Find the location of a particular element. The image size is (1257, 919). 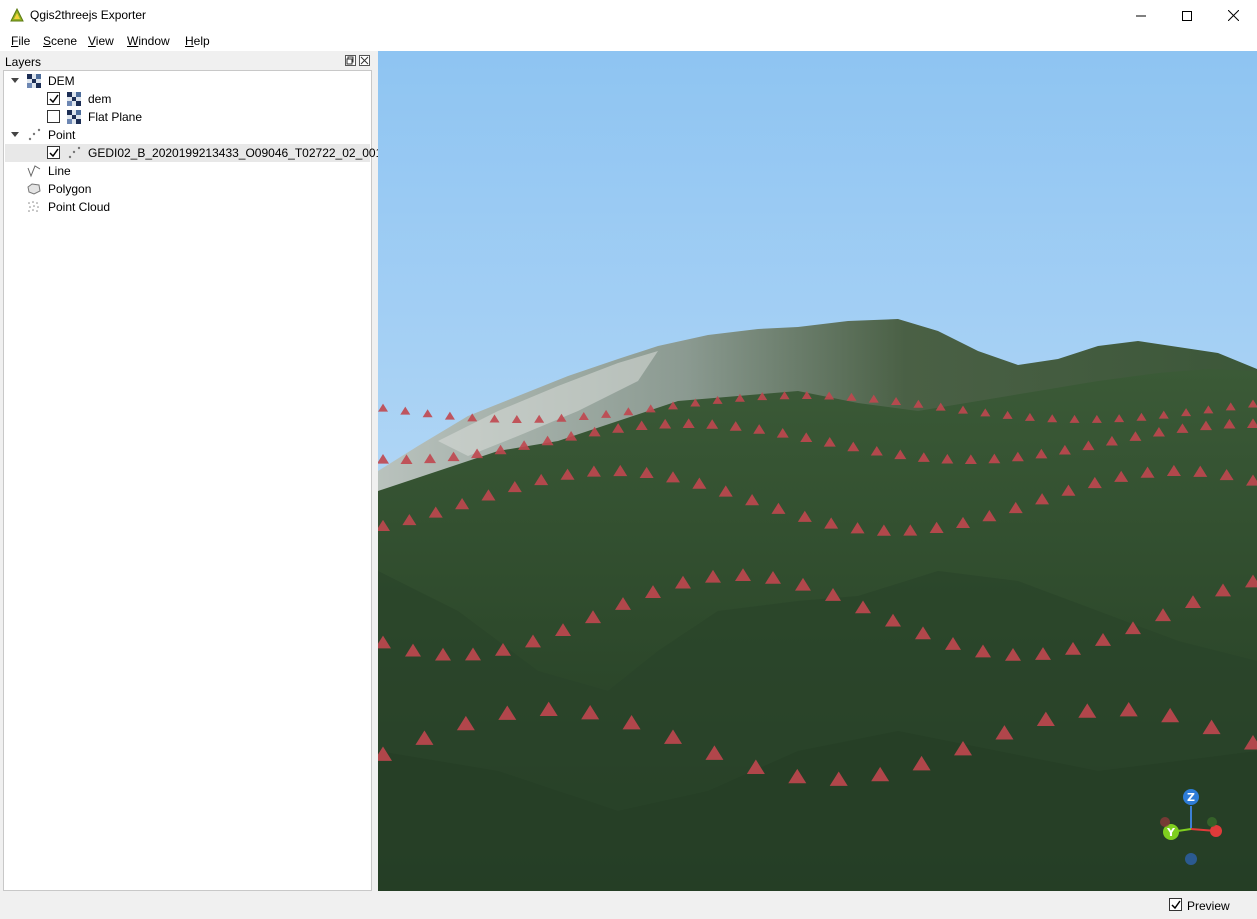

axis-z-label: Z is located at coordinates (1191, 797).